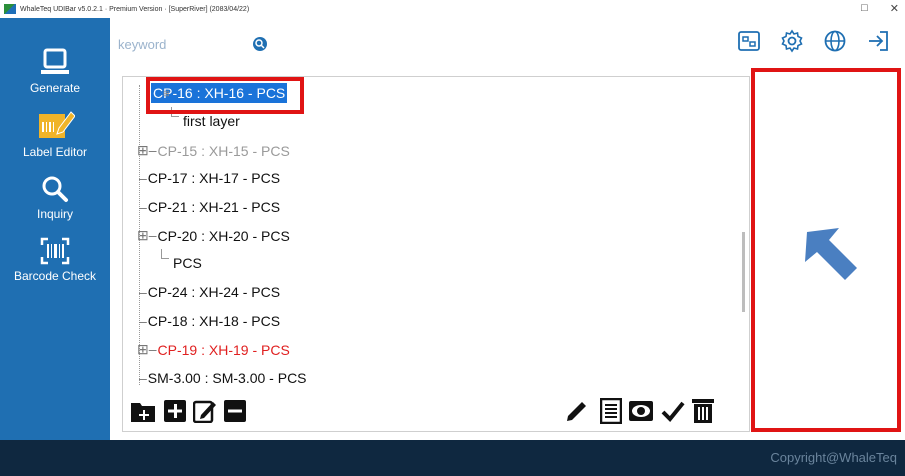 The height and width of the screenshot is (476, 905). I want to click on sidebar-item-generate: Generate, so click(55, 70).